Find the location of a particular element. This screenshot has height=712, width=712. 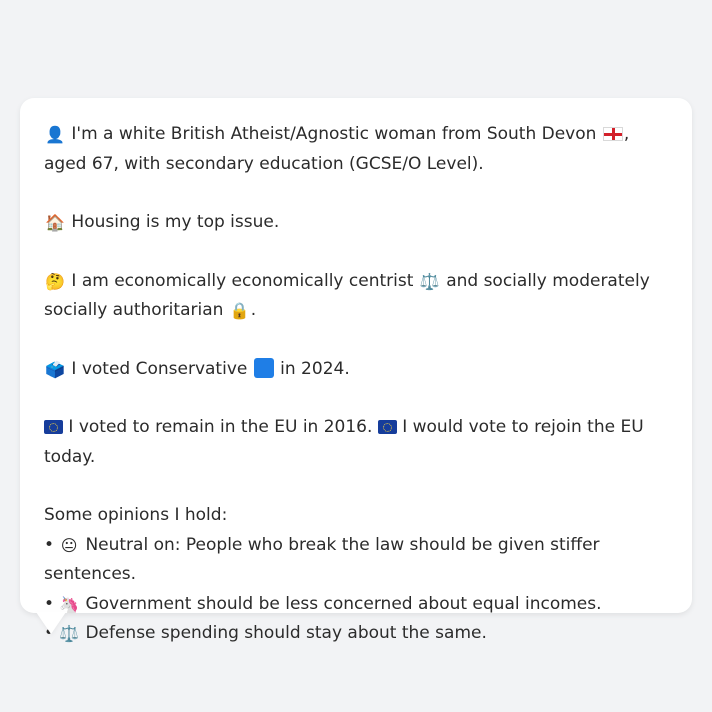

lock-icon: 🔒 is located at coordinates (239, 310).